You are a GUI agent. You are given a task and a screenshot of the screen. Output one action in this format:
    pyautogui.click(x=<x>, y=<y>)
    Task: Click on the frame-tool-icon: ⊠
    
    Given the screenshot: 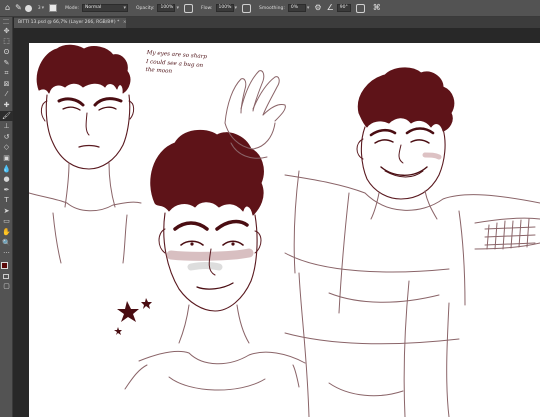 What is the action you would take?
    pyautogui.click(x=6, y=84)
    